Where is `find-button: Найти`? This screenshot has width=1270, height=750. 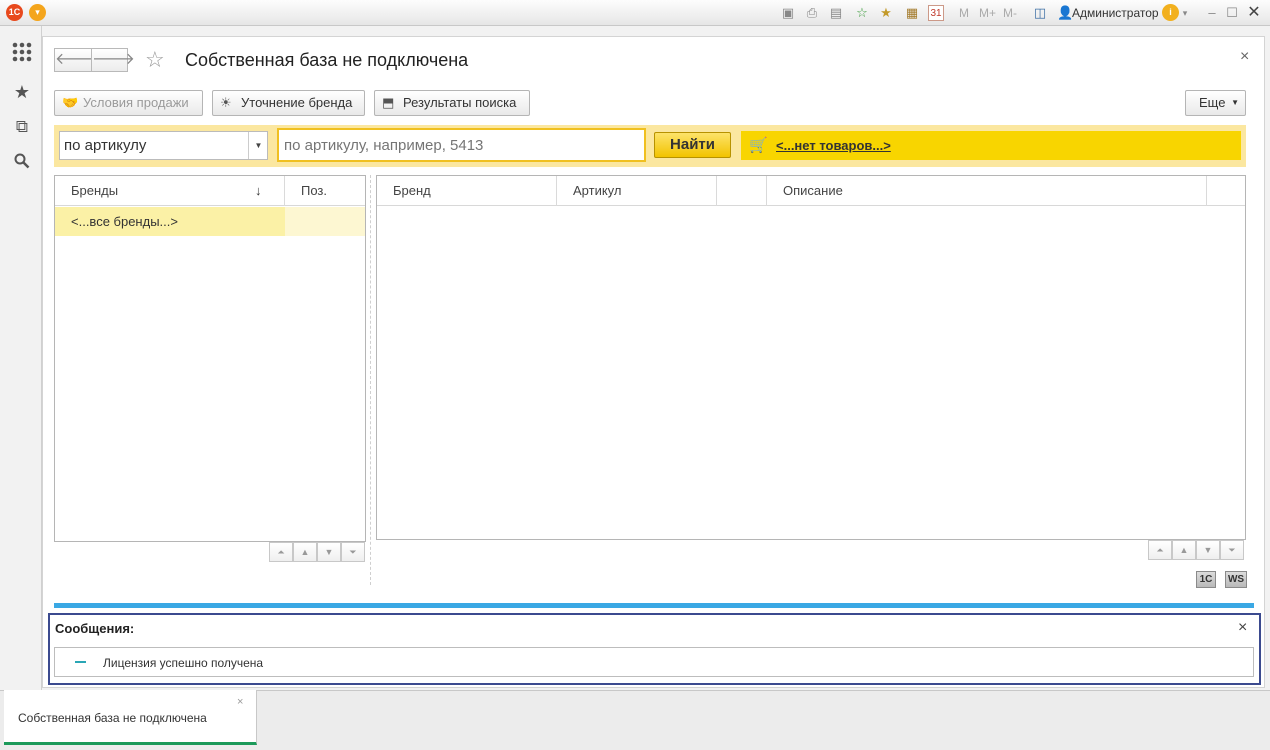 find-button: Найти is located at coordinates (692, 145).